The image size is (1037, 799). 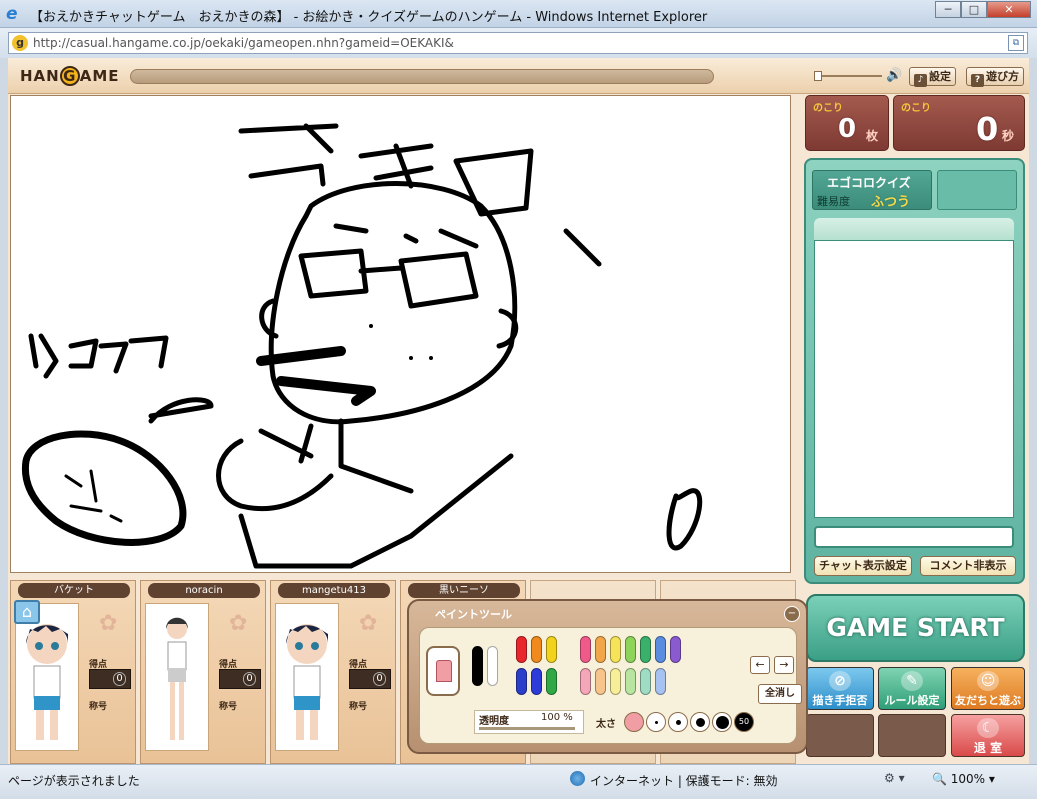 What do you see at coordinates (920, 80) in the screenshot?
I see `settings-icon: ♪` at bounding box center [920, 80].